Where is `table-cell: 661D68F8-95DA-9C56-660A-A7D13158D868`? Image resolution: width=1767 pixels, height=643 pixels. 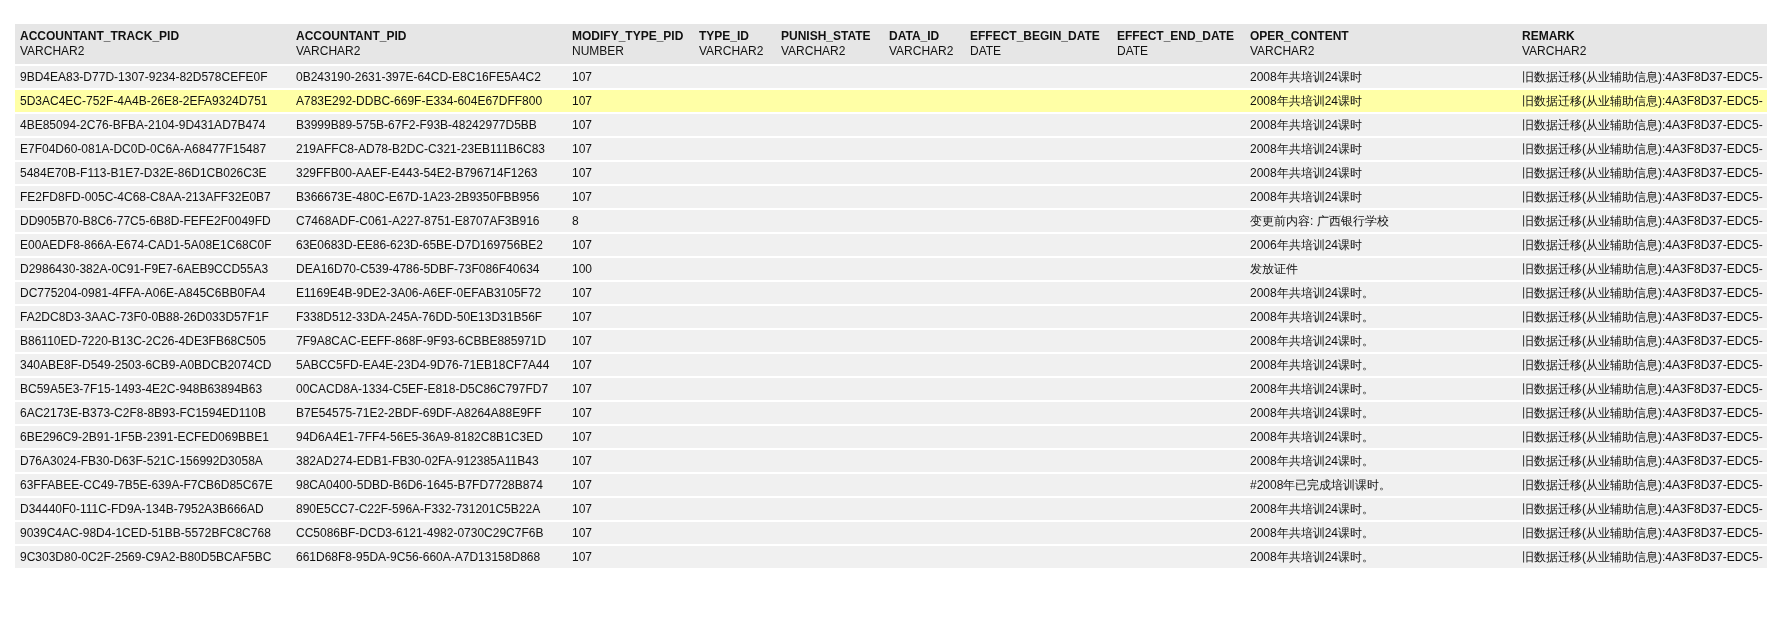
table-cell: 661D68F8-95DA-9C56-660A-A7D13158D868 is located at coordinates (418, 557).